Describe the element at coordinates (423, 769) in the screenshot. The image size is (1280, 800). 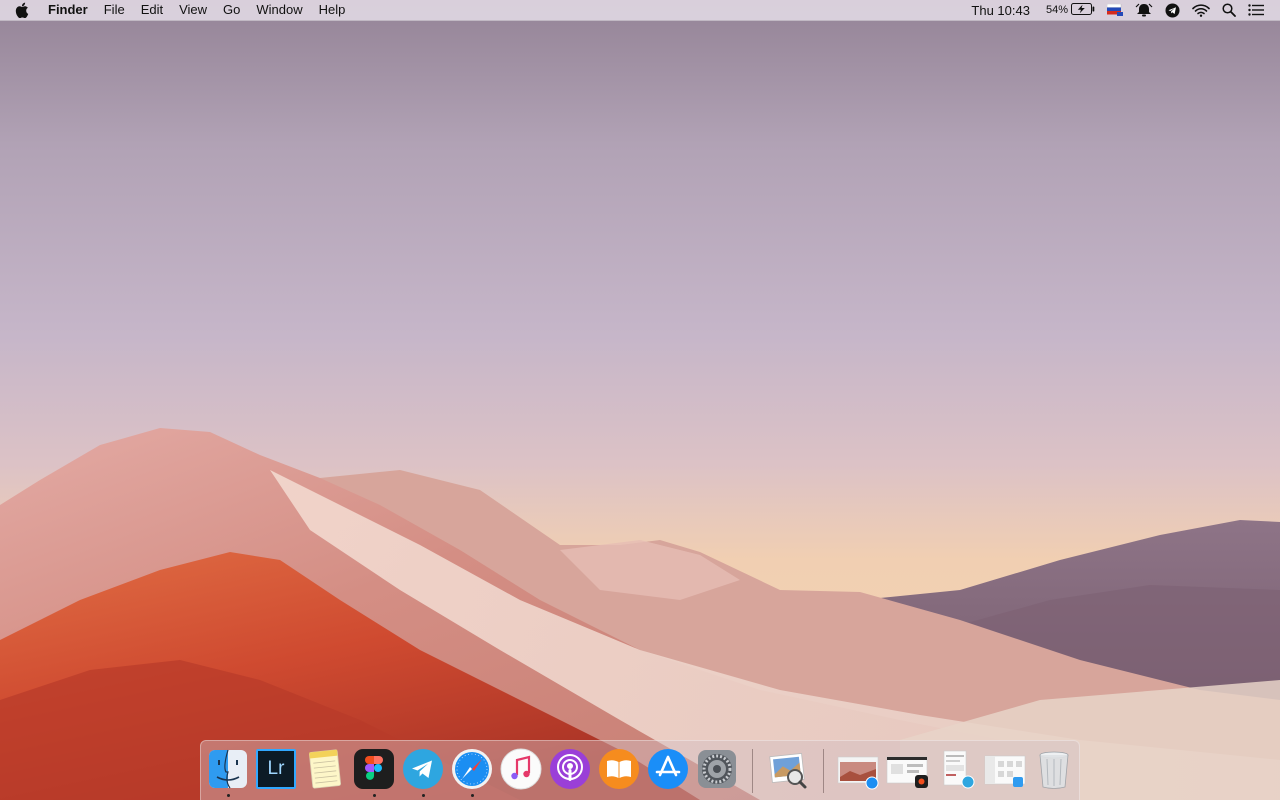
I see `telegram-icon` at that location.